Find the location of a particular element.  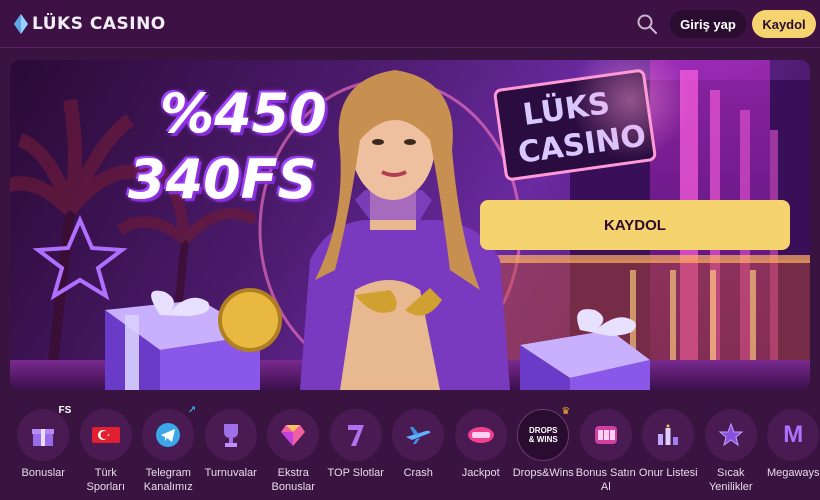

category-label: Bonus Satın Al is located at coordinates (605, 480).